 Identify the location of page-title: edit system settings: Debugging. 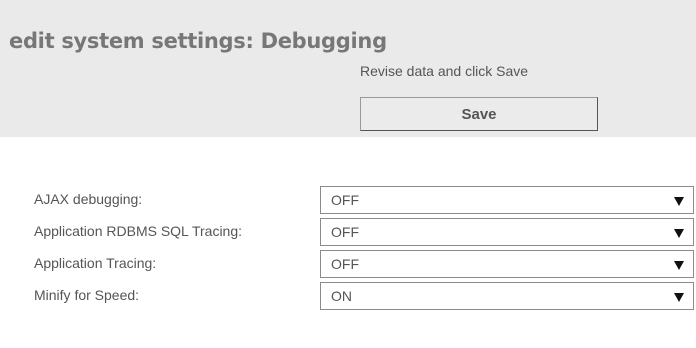
(198, 41).